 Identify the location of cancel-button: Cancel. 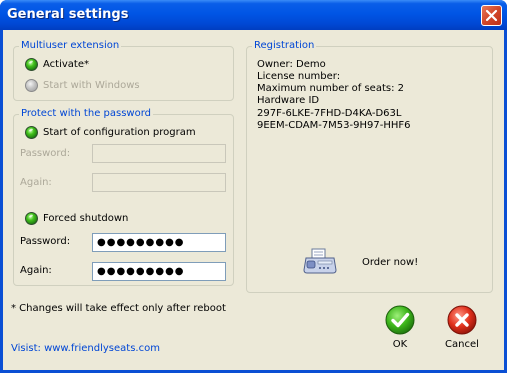
(462, 327).